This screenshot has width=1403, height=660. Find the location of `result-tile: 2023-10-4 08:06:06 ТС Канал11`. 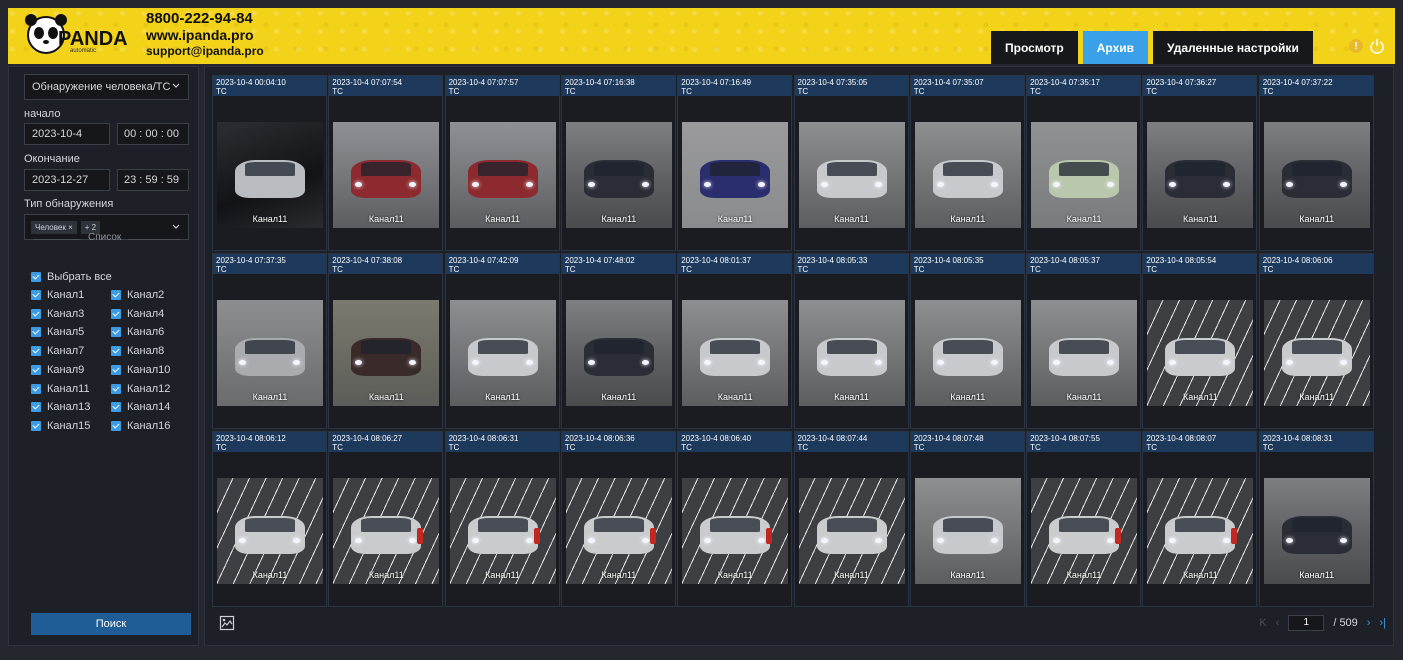

result-tile: 2023-10-4 08:06:06 ТС Канал11 is located at coordinates (1316, 341).